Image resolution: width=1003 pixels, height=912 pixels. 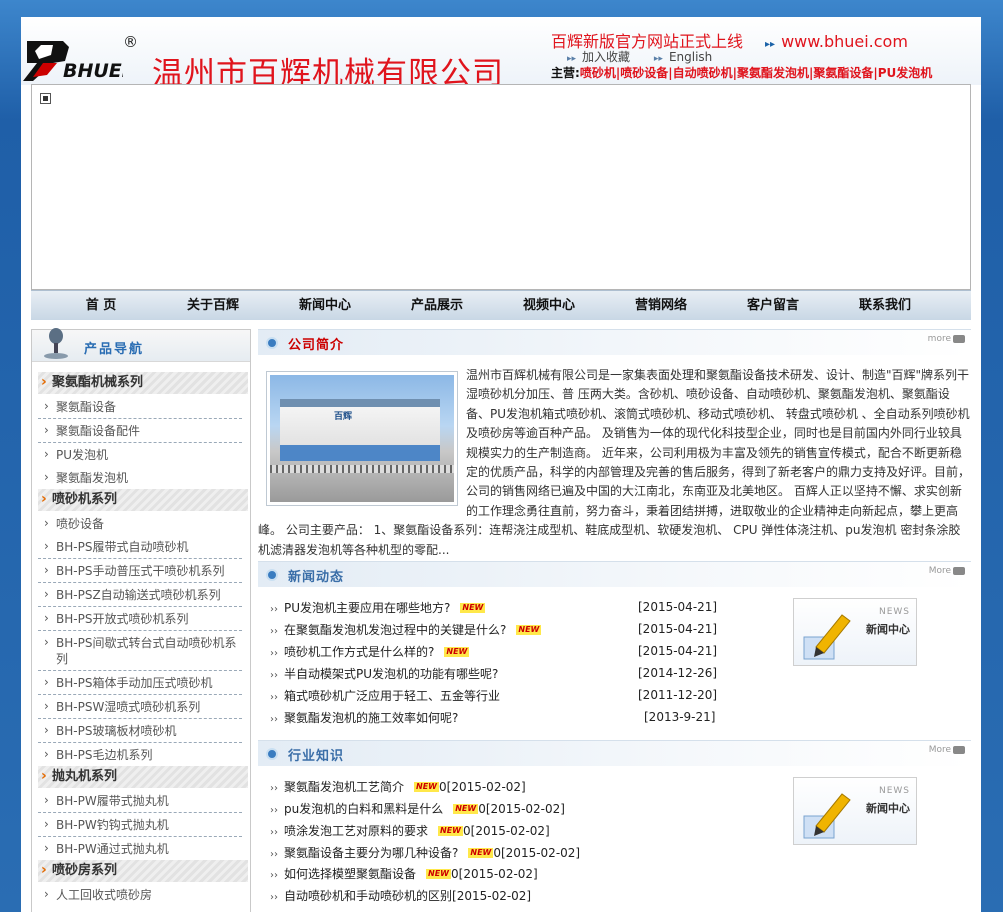 I want to click on english-link: English, so click(x=690, y=57).